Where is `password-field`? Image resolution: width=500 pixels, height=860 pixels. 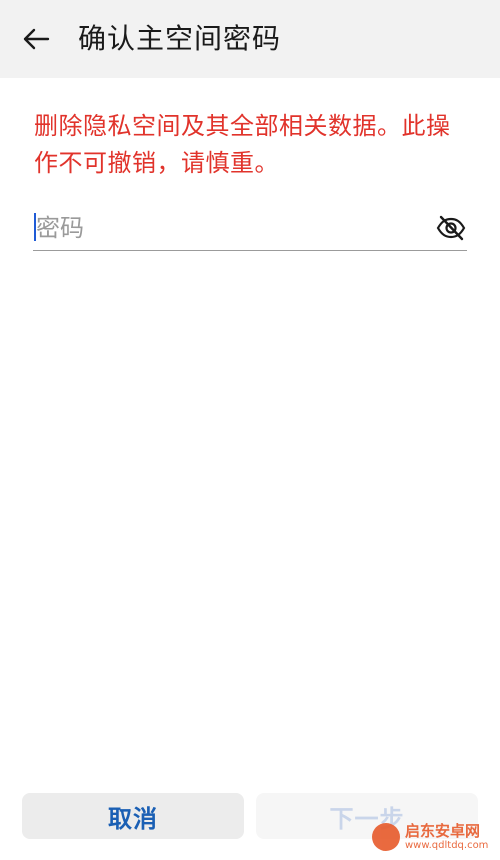
password-field is located at coordinates (250, 228).